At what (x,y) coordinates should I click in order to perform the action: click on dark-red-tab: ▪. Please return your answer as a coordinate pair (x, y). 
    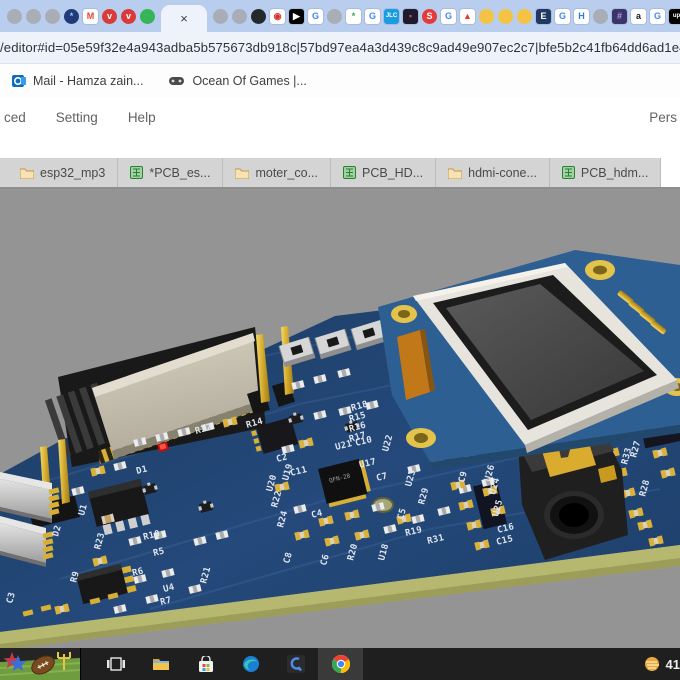
    Looking at the image, I should click on (410, 16).